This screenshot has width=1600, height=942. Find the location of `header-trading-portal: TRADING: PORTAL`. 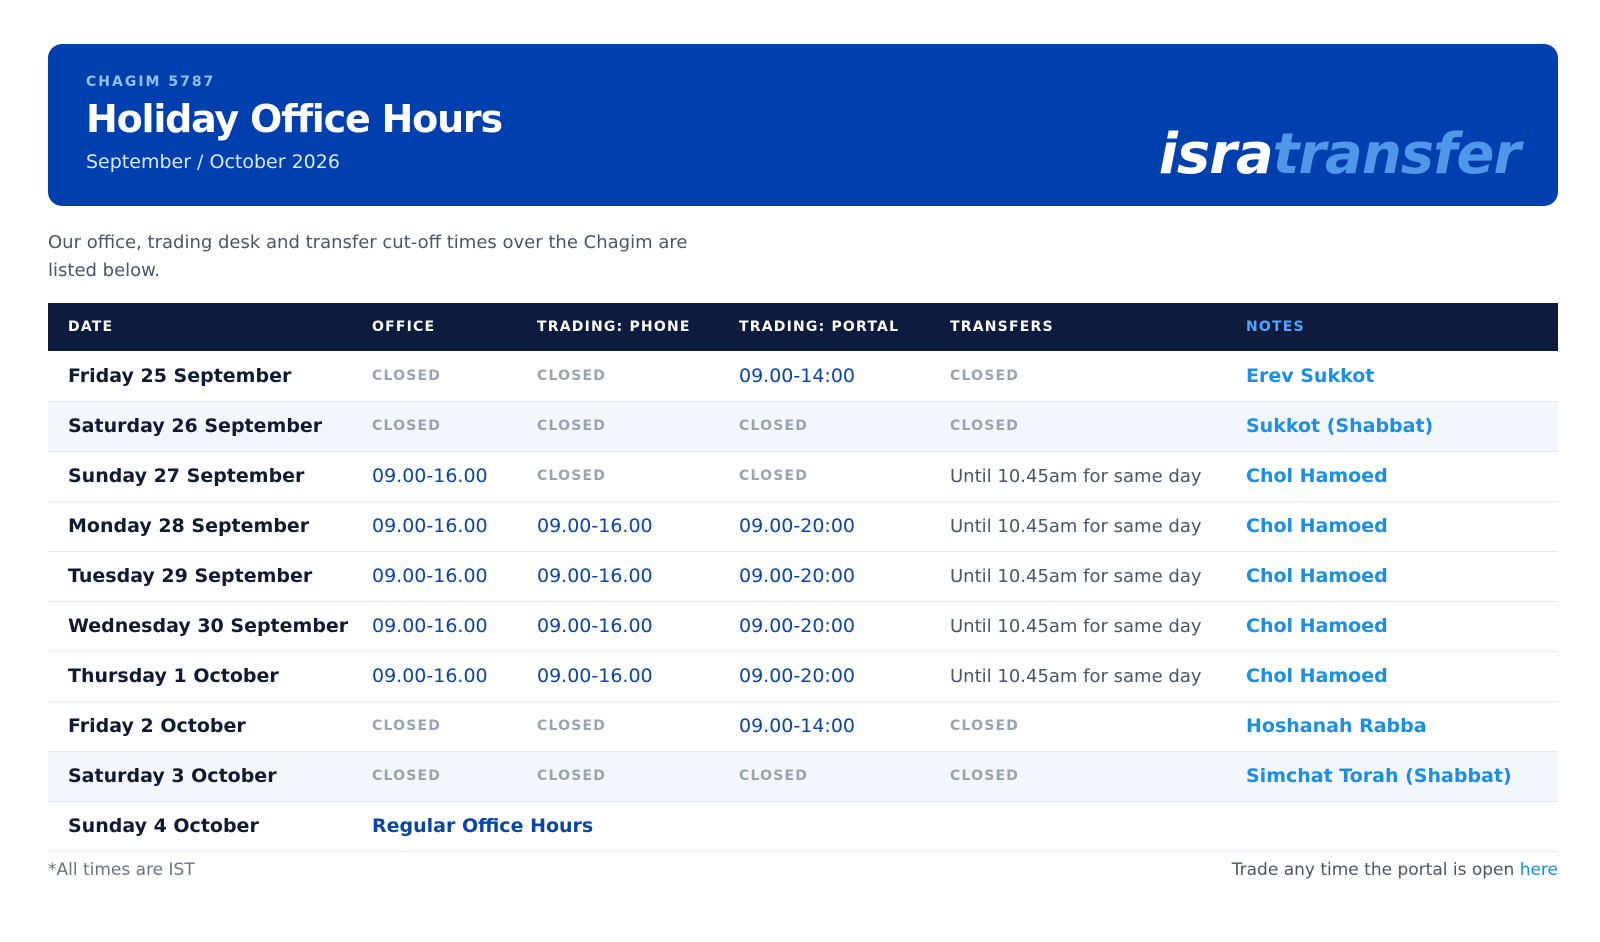

header-trading-portal: TRADING: PORTAL is located at coordinates (819, 327).